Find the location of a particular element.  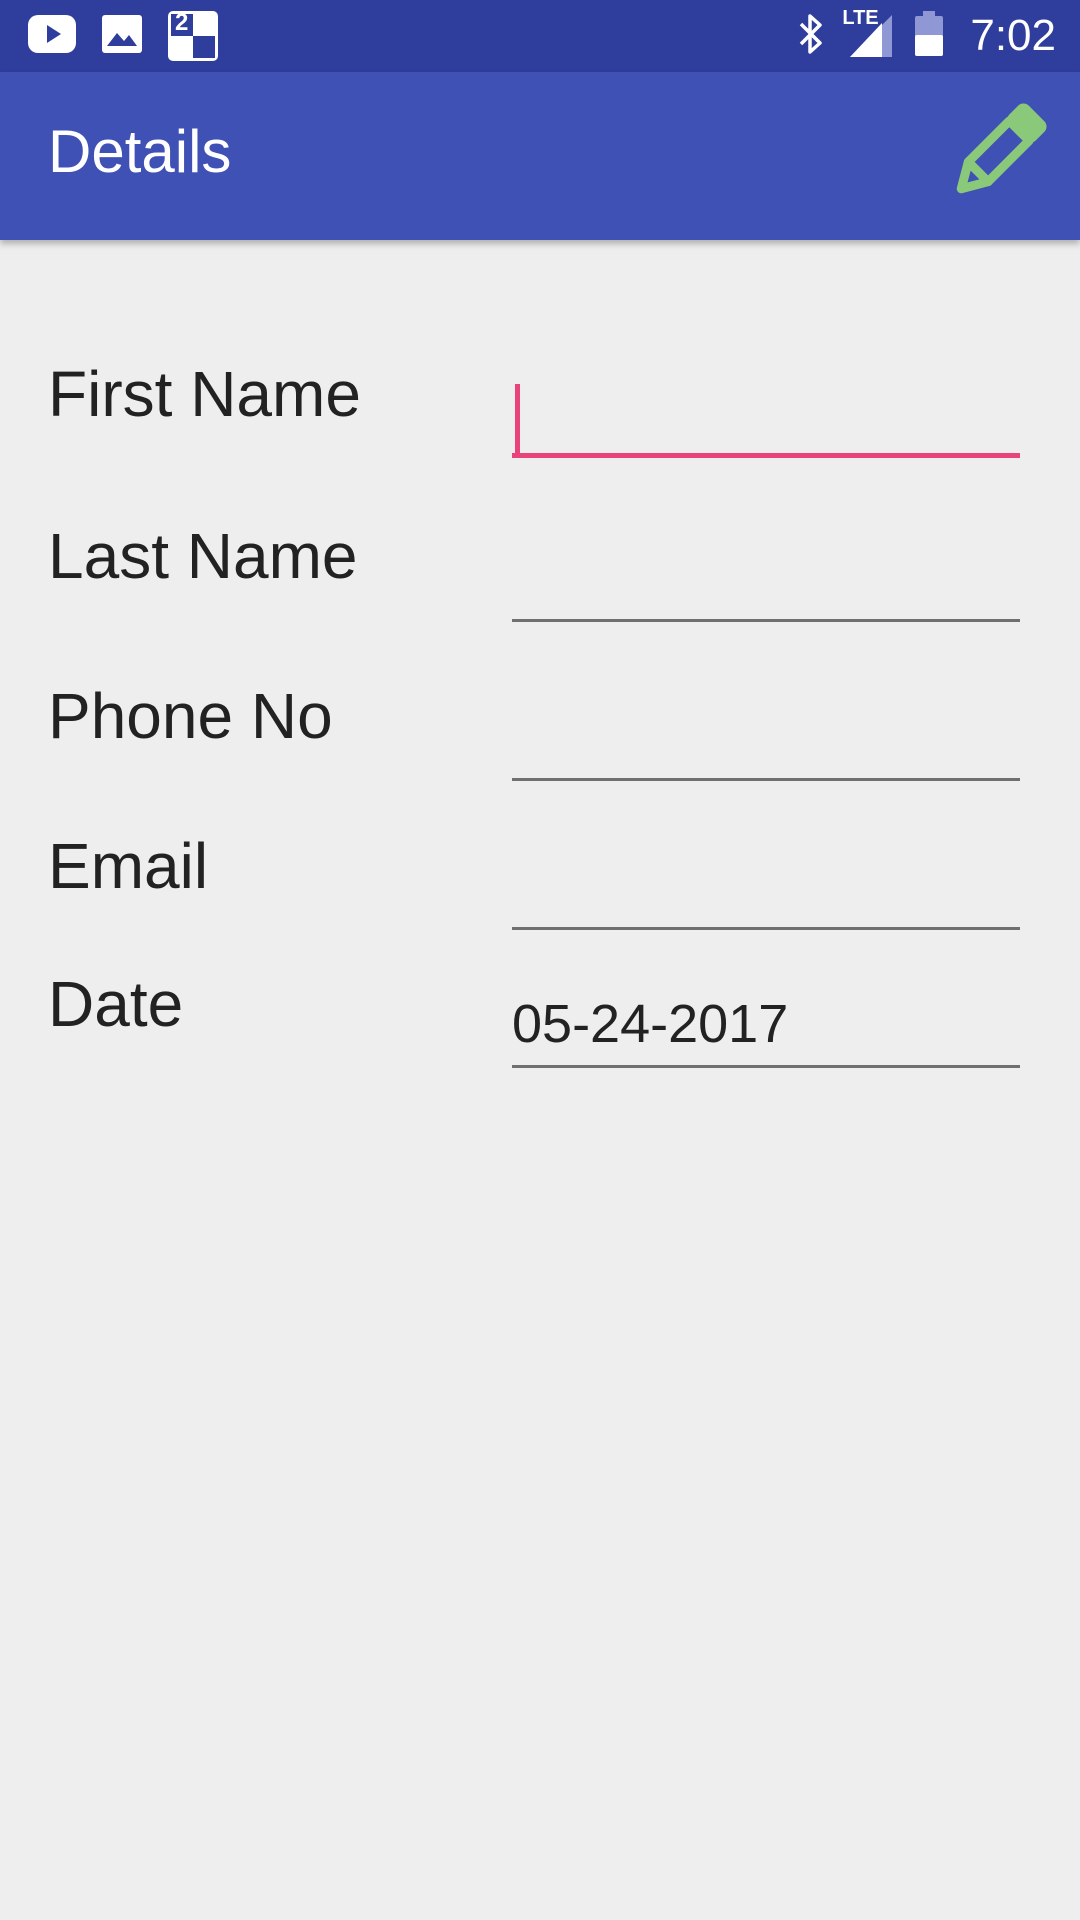

pencil-icon is located at coordinates (998, 154).